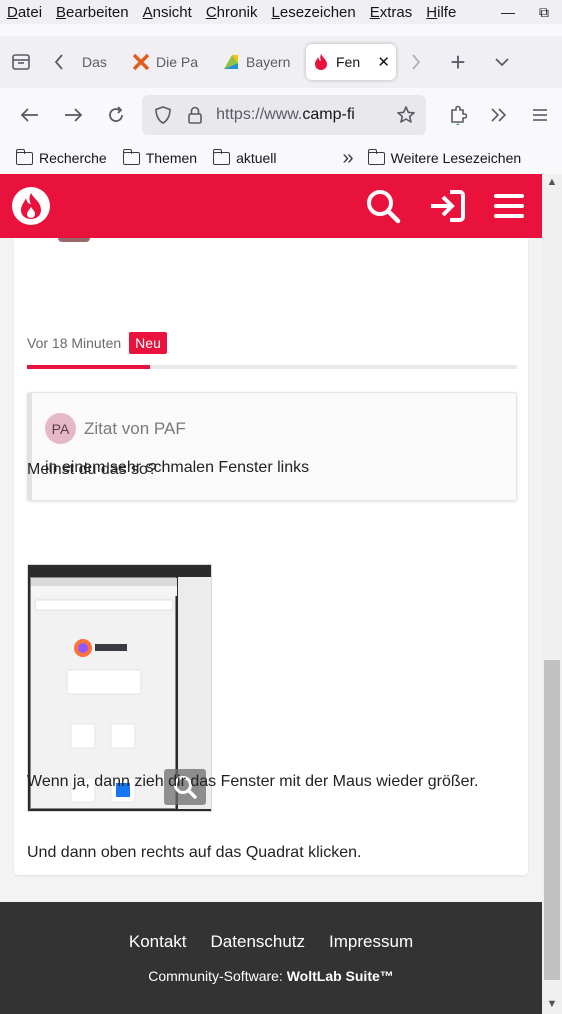 The image size is (562, 1014). I want to click on url-text: https://www.camp-fi, so click(285, 114).